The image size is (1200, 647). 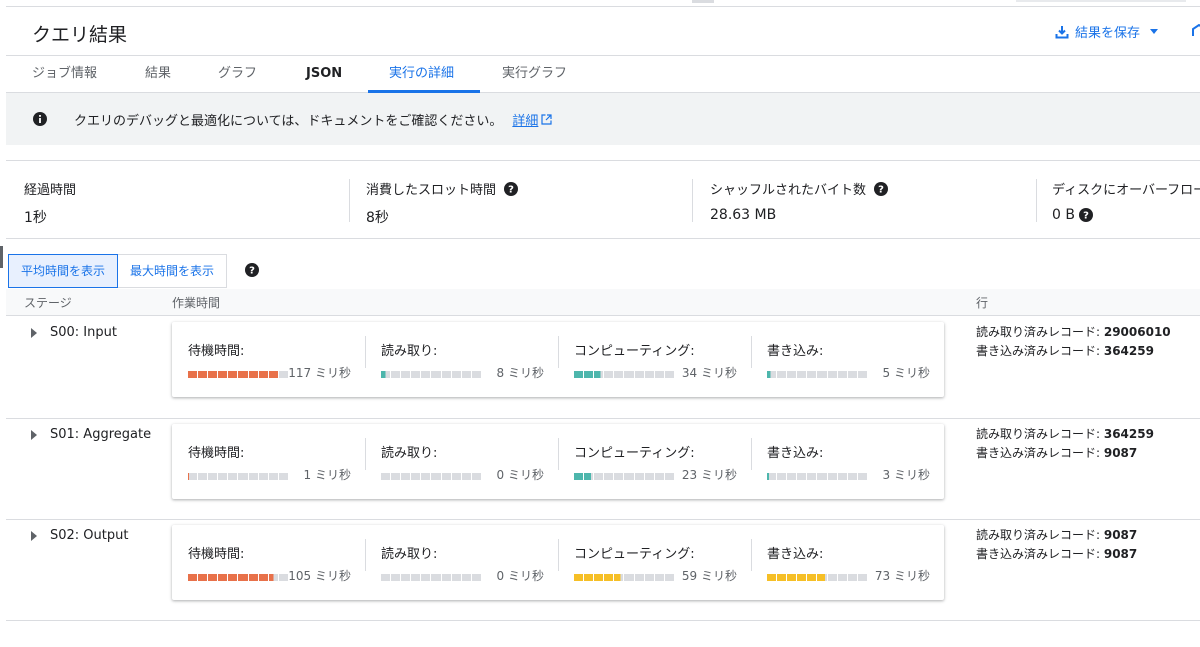 I want to click on stage-expand-toggle: S00: Input, so click(x=74, y=332).